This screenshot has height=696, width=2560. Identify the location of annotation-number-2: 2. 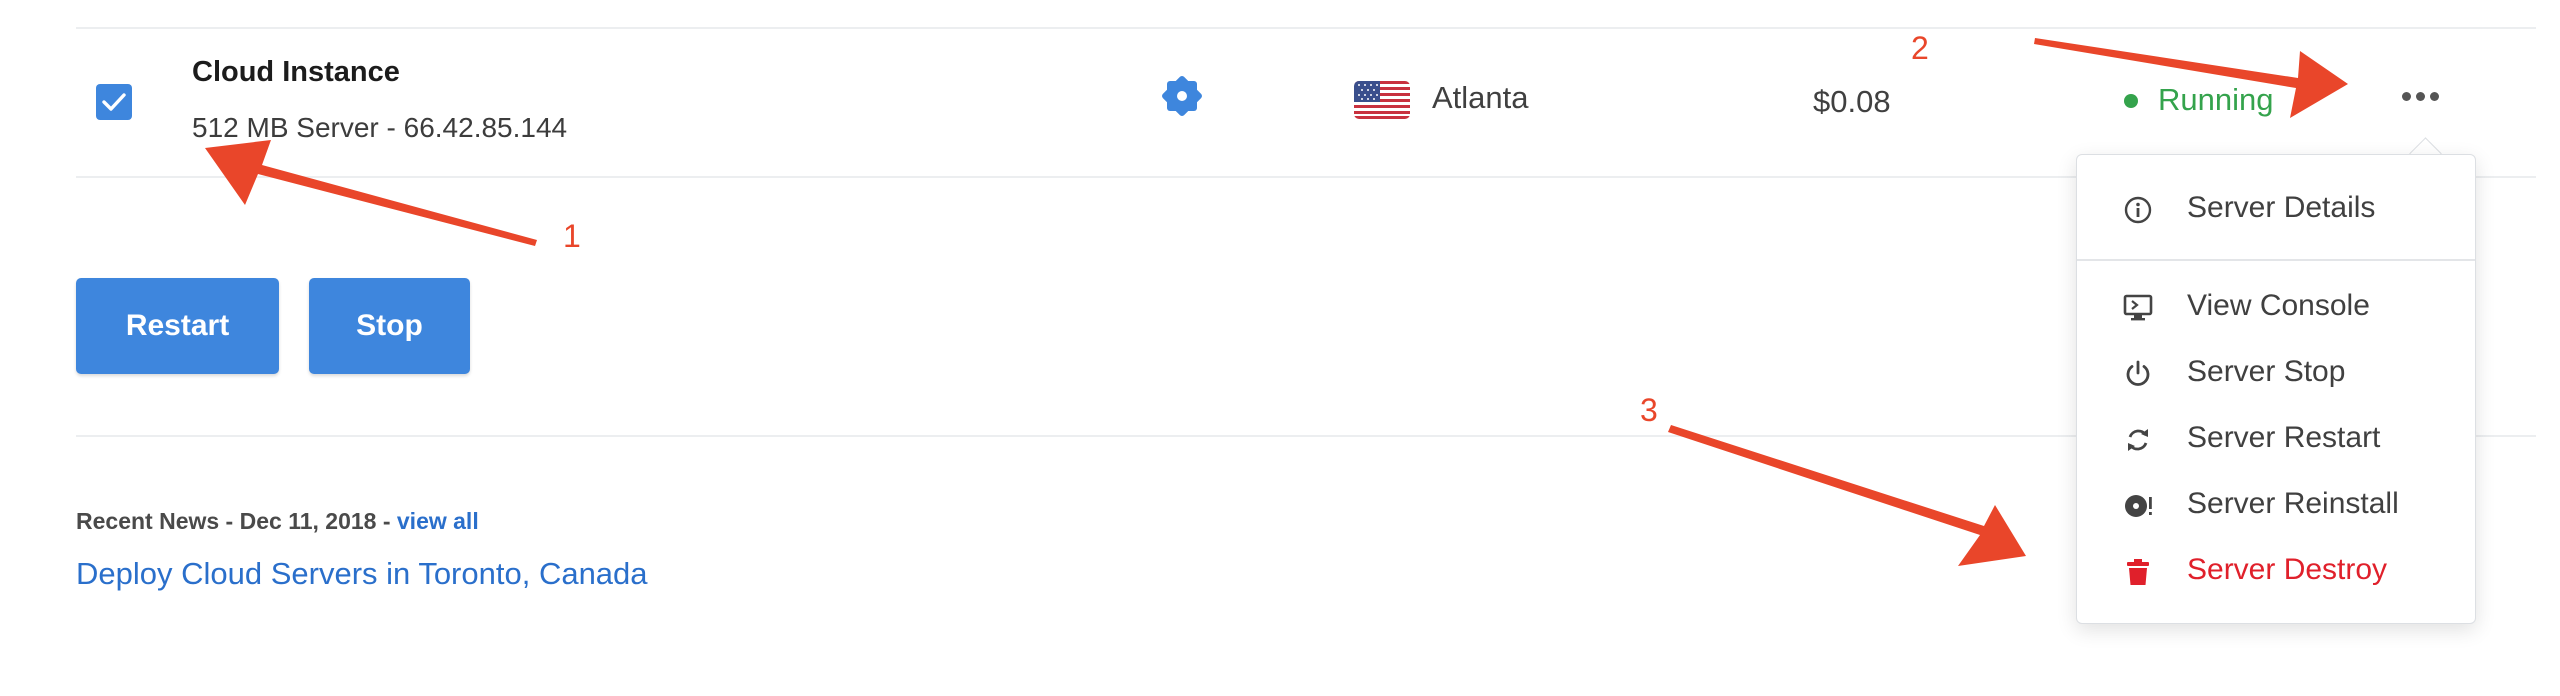
(1920, 48).